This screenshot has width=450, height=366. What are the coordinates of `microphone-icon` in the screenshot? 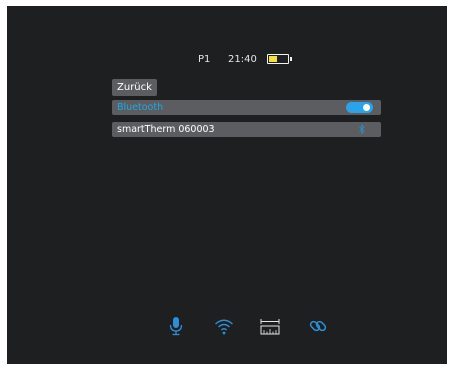 It's located at (176, 326).